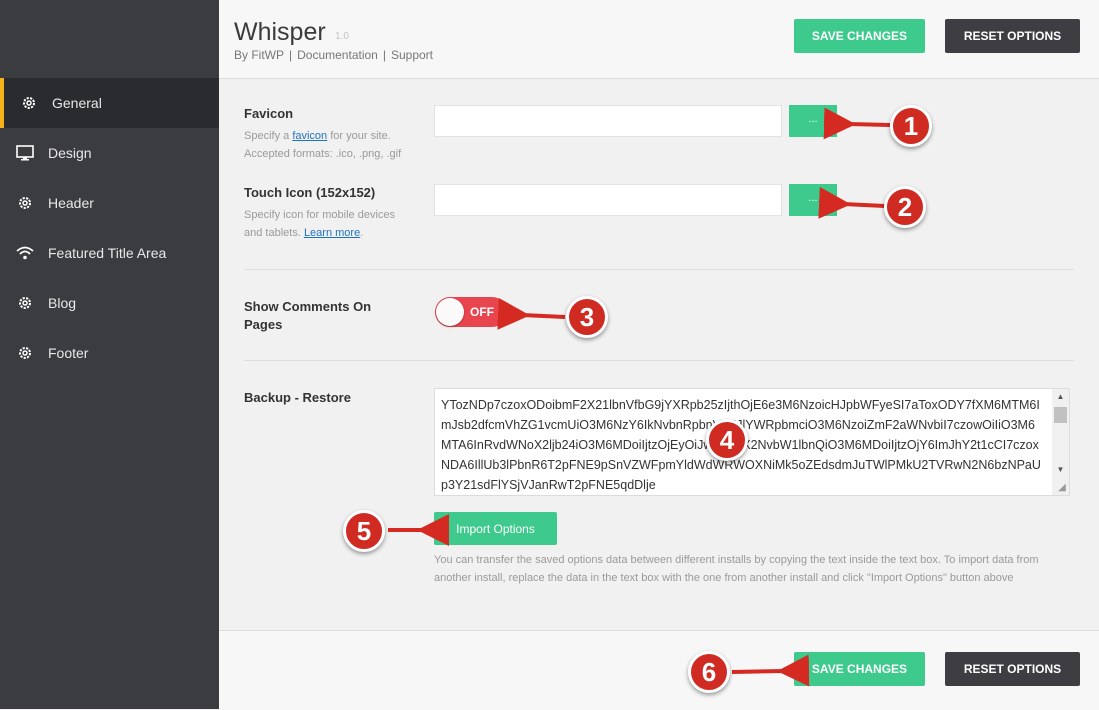 Image resolution: width=1099 pixels, height=710 pixels. I want to click on learn-more-link: Learn more, so click(332, 233).